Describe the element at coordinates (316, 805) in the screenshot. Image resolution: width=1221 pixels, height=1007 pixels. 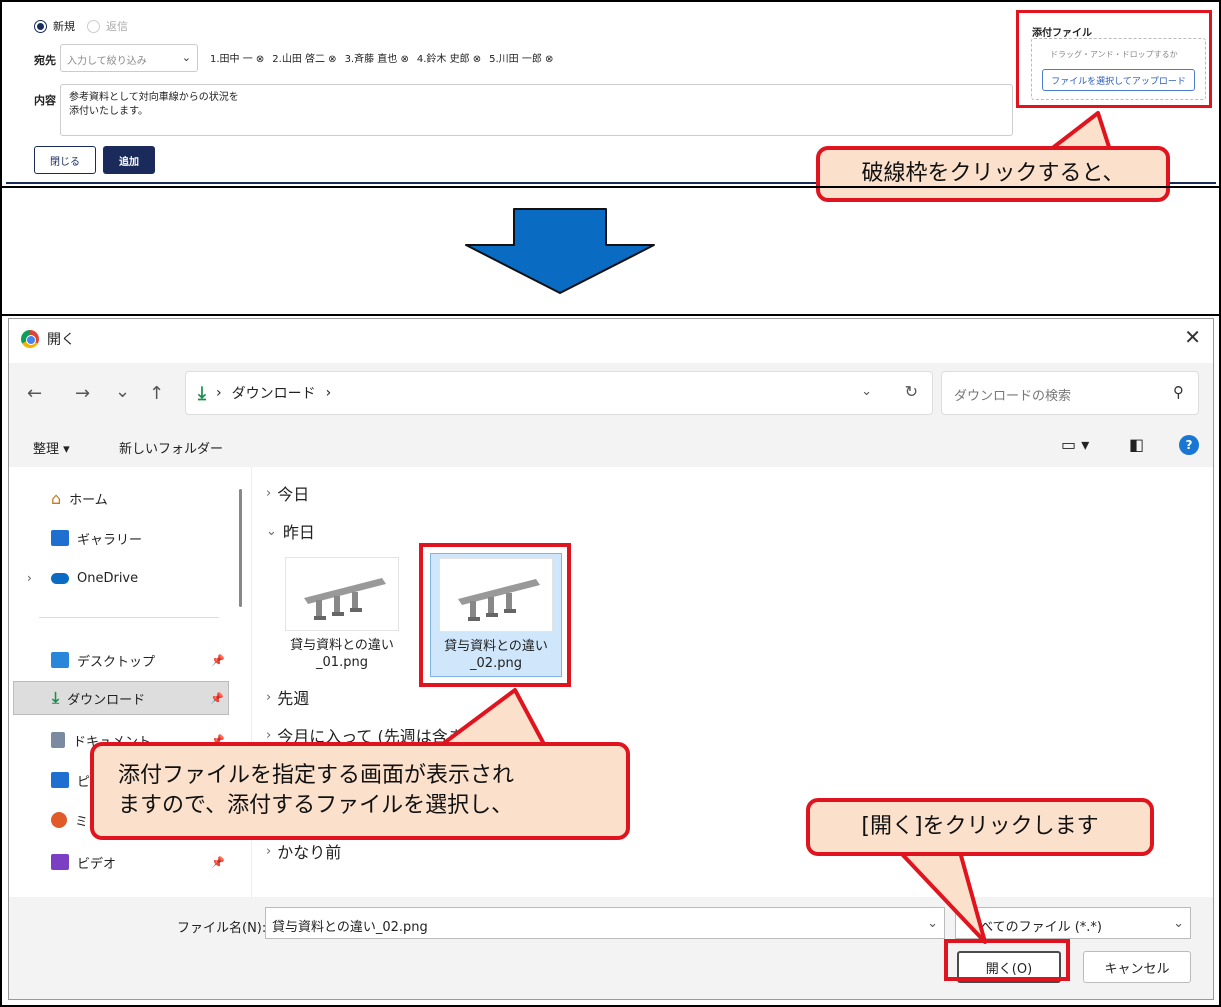
I see `callout-2-line: ますので、添付するファイルを選択し、` at that location.